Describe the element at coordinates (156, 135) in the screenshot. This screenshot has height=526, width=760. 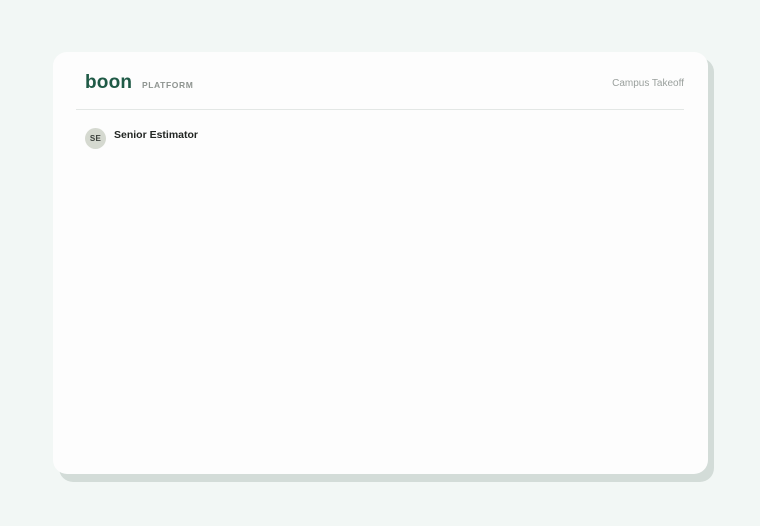
I see `user-role: Senior Estimator` at that location.